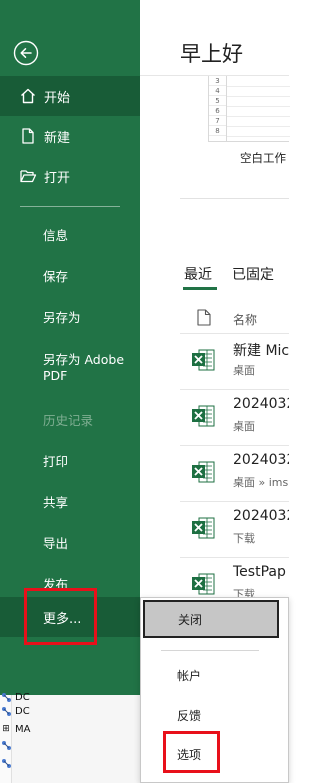 The image size is (320, 783). Describe the element at coordinates (211, 54) in the screenshot. I see `page-title: 早上好` at that location.